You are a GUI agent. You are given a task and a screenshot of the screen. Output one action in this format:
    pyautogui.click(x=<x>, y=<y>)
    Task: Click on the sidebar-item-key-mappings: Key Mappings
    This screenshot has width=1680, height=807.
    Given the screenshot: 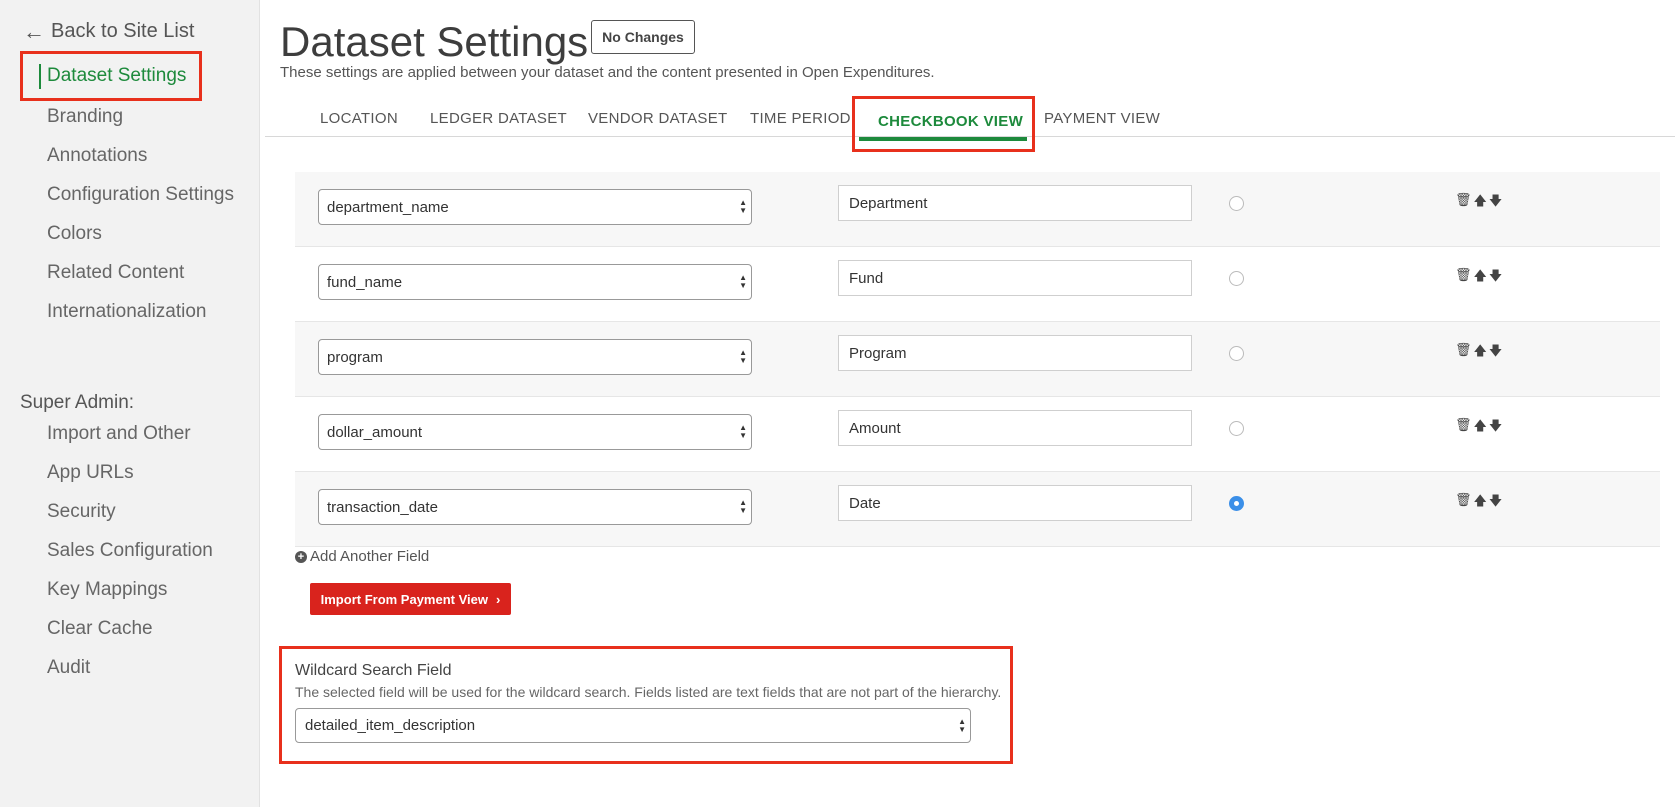 What is the action you would take?
    pyautogui.click(x=107, y=590)
    